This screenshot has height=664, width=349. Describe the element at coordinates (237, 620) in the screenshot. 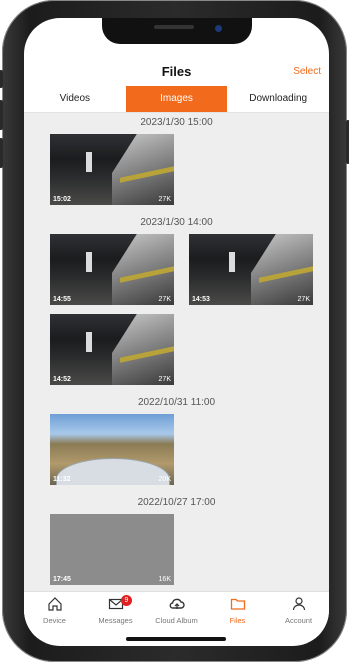

I see `tabbar-label: Files` at that location.